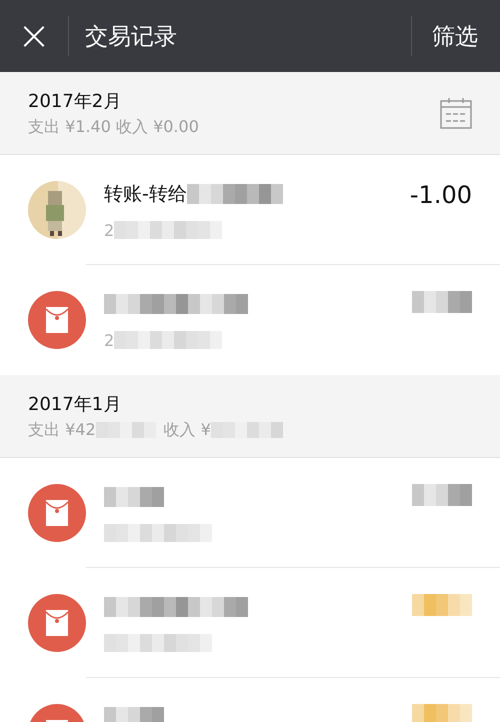  What do you see at coordinates (187, 430) in the screenshot?
I see `month-summary: 收入 ¥` at bounding box center [187, 430].